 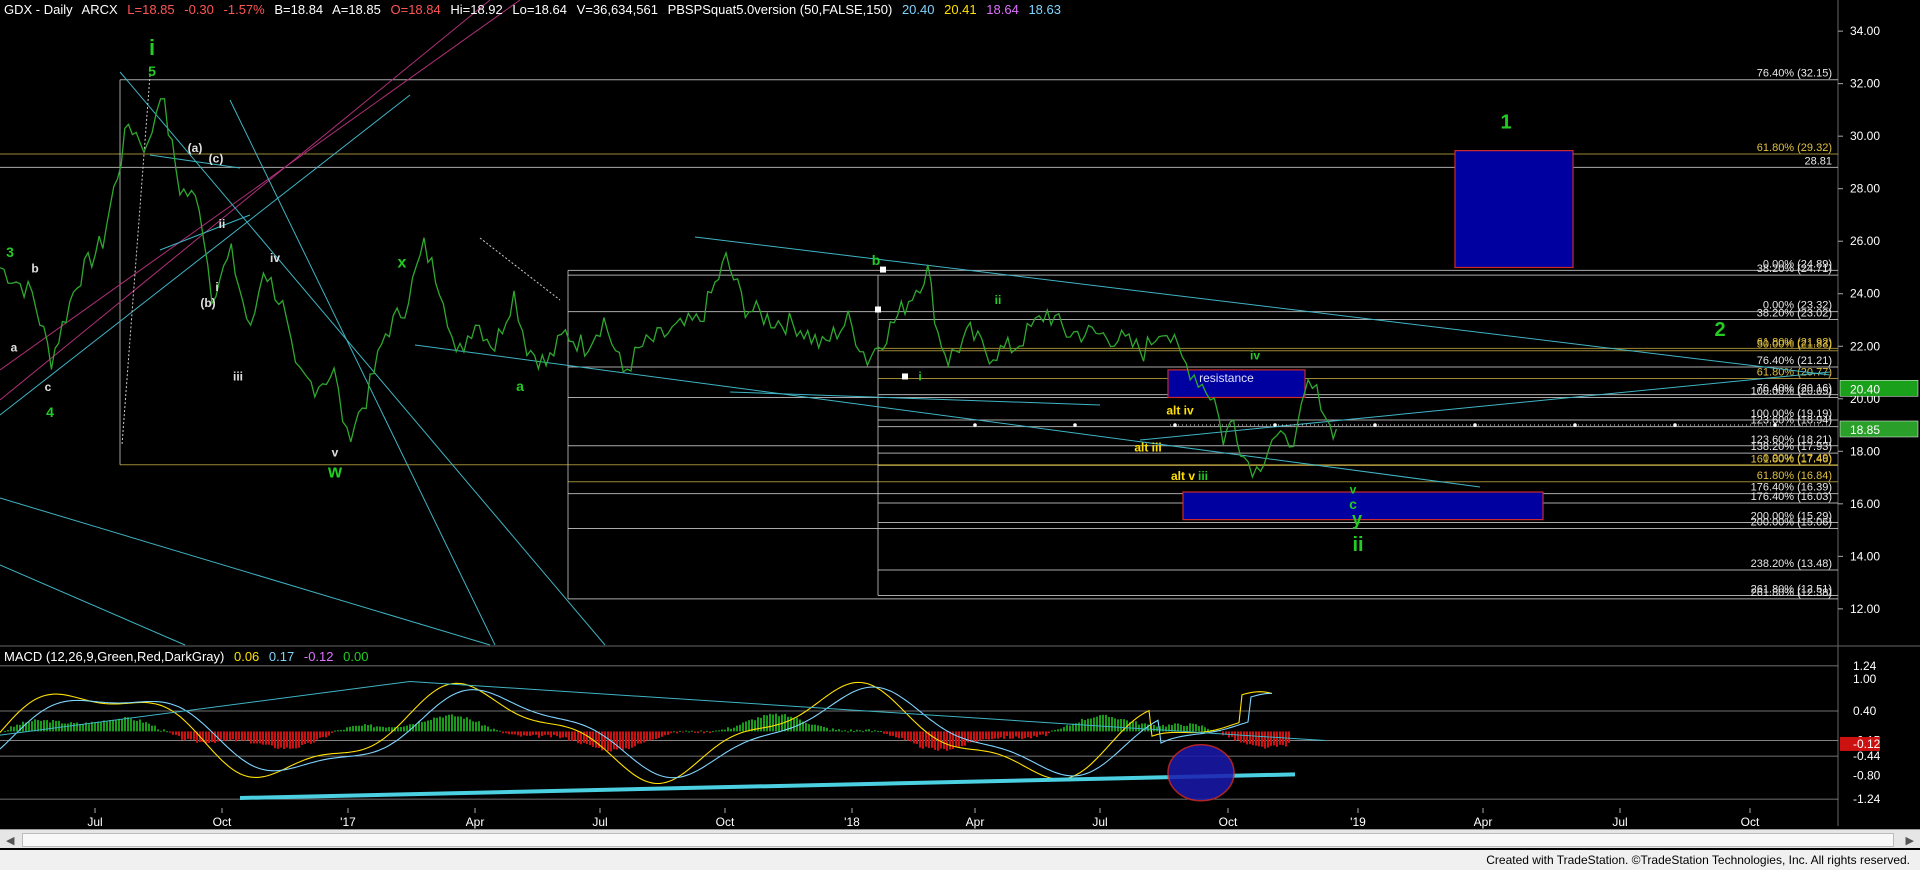 What do you see at coordinates (1791, 564) in the screenshot?
I see `fib-label: 238.20% (13.48)` at bounding box center [1791, 564].